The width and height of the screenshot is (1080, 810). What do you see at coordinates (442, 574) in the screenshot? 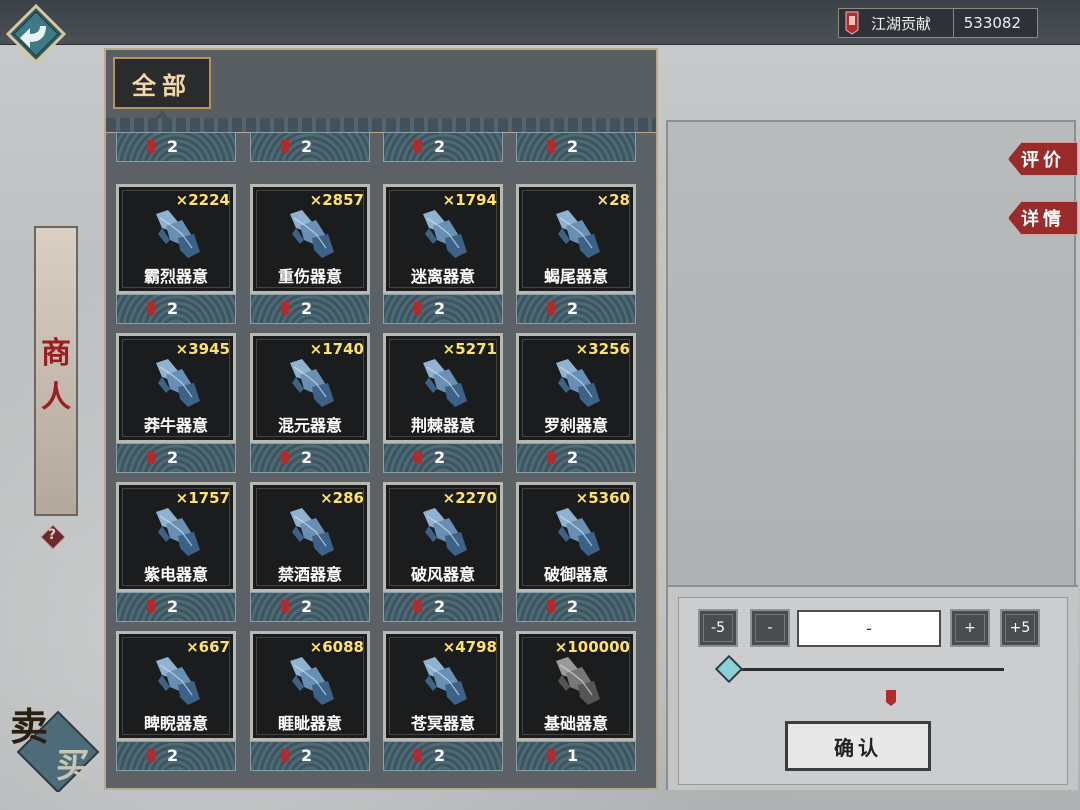
I see `item-name: 破风器意` at bounding box center [442, 574].